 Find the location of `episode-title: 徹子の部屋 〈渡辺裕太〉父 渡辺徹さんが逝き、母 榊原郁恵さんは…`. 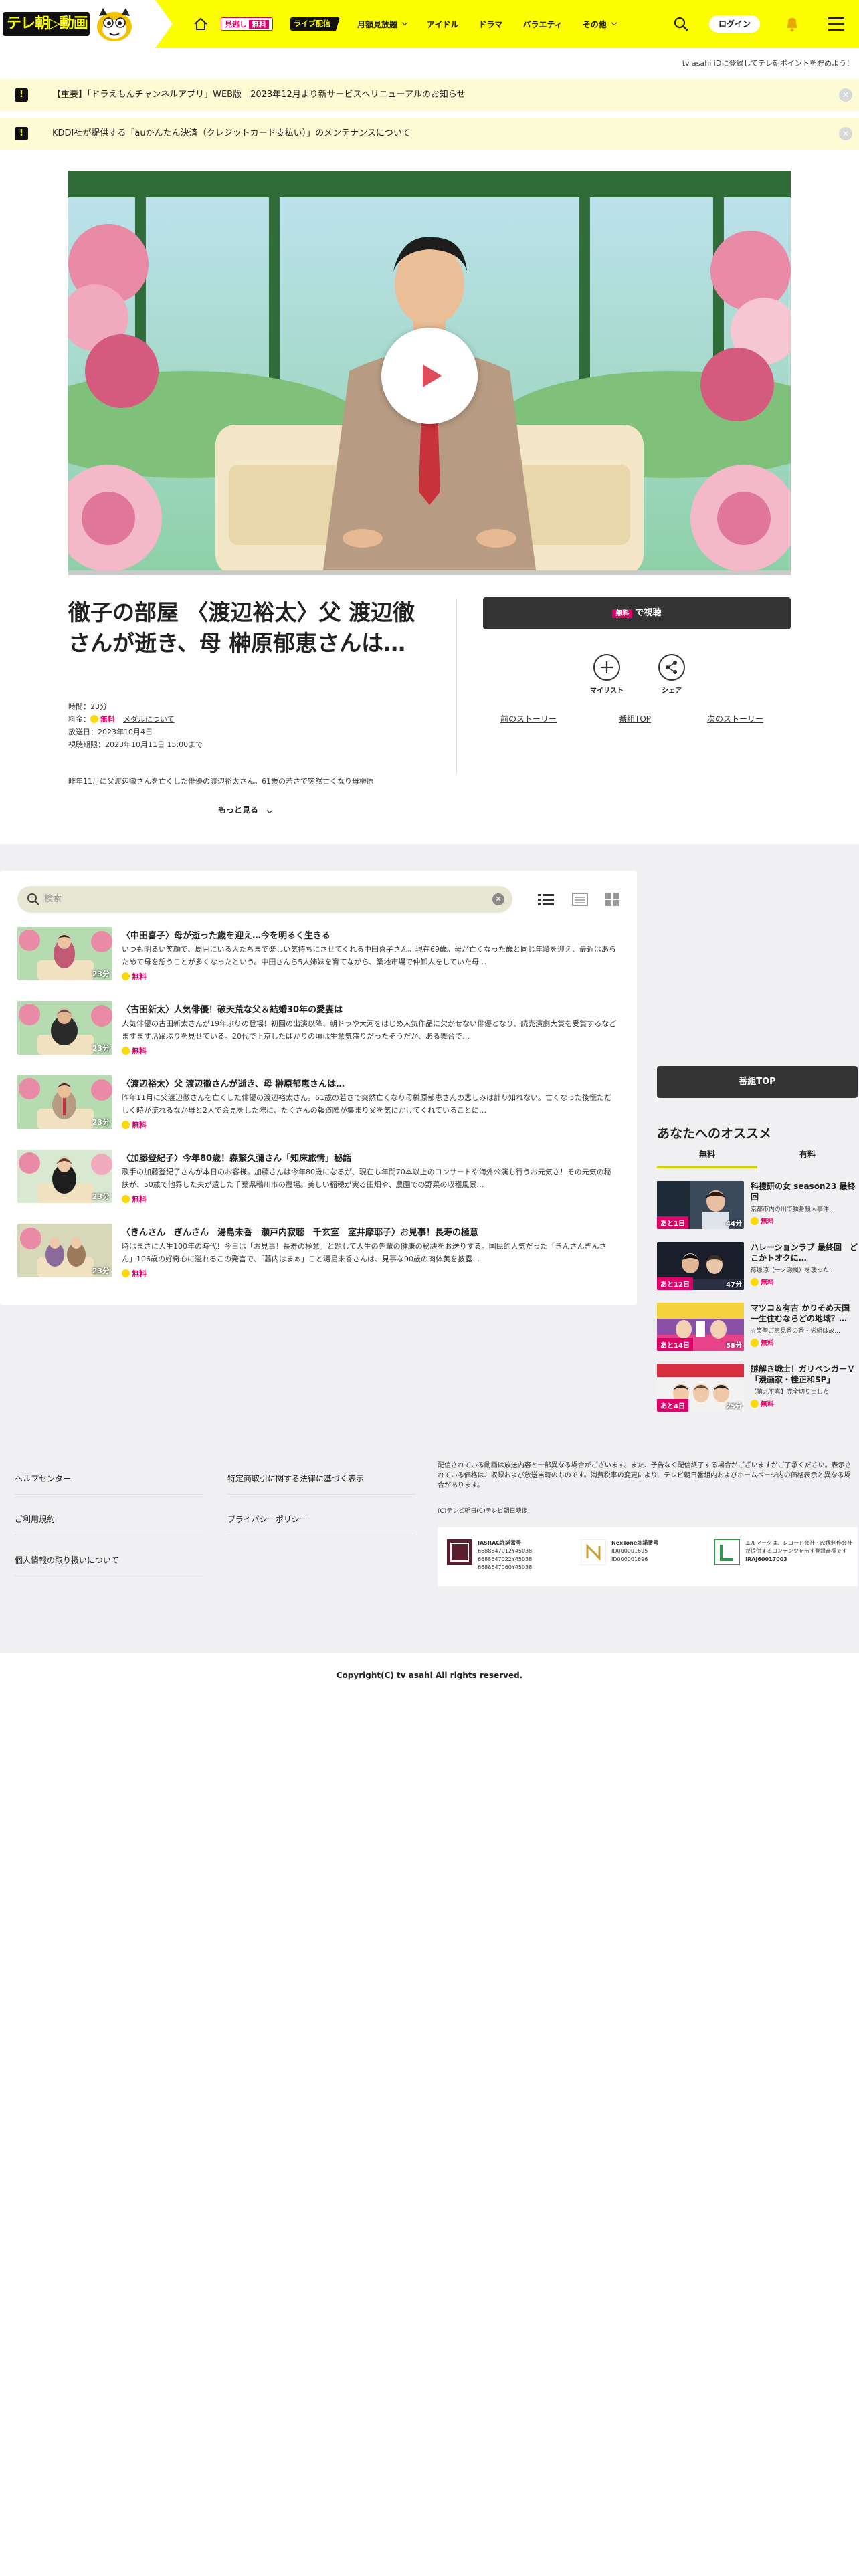

episode-title: 徹子の部屋 〈渡辺裕太〉父 渡辺徹さんが逝き、母 榊原郁恵さんは… is located at coordinates (242, 627).